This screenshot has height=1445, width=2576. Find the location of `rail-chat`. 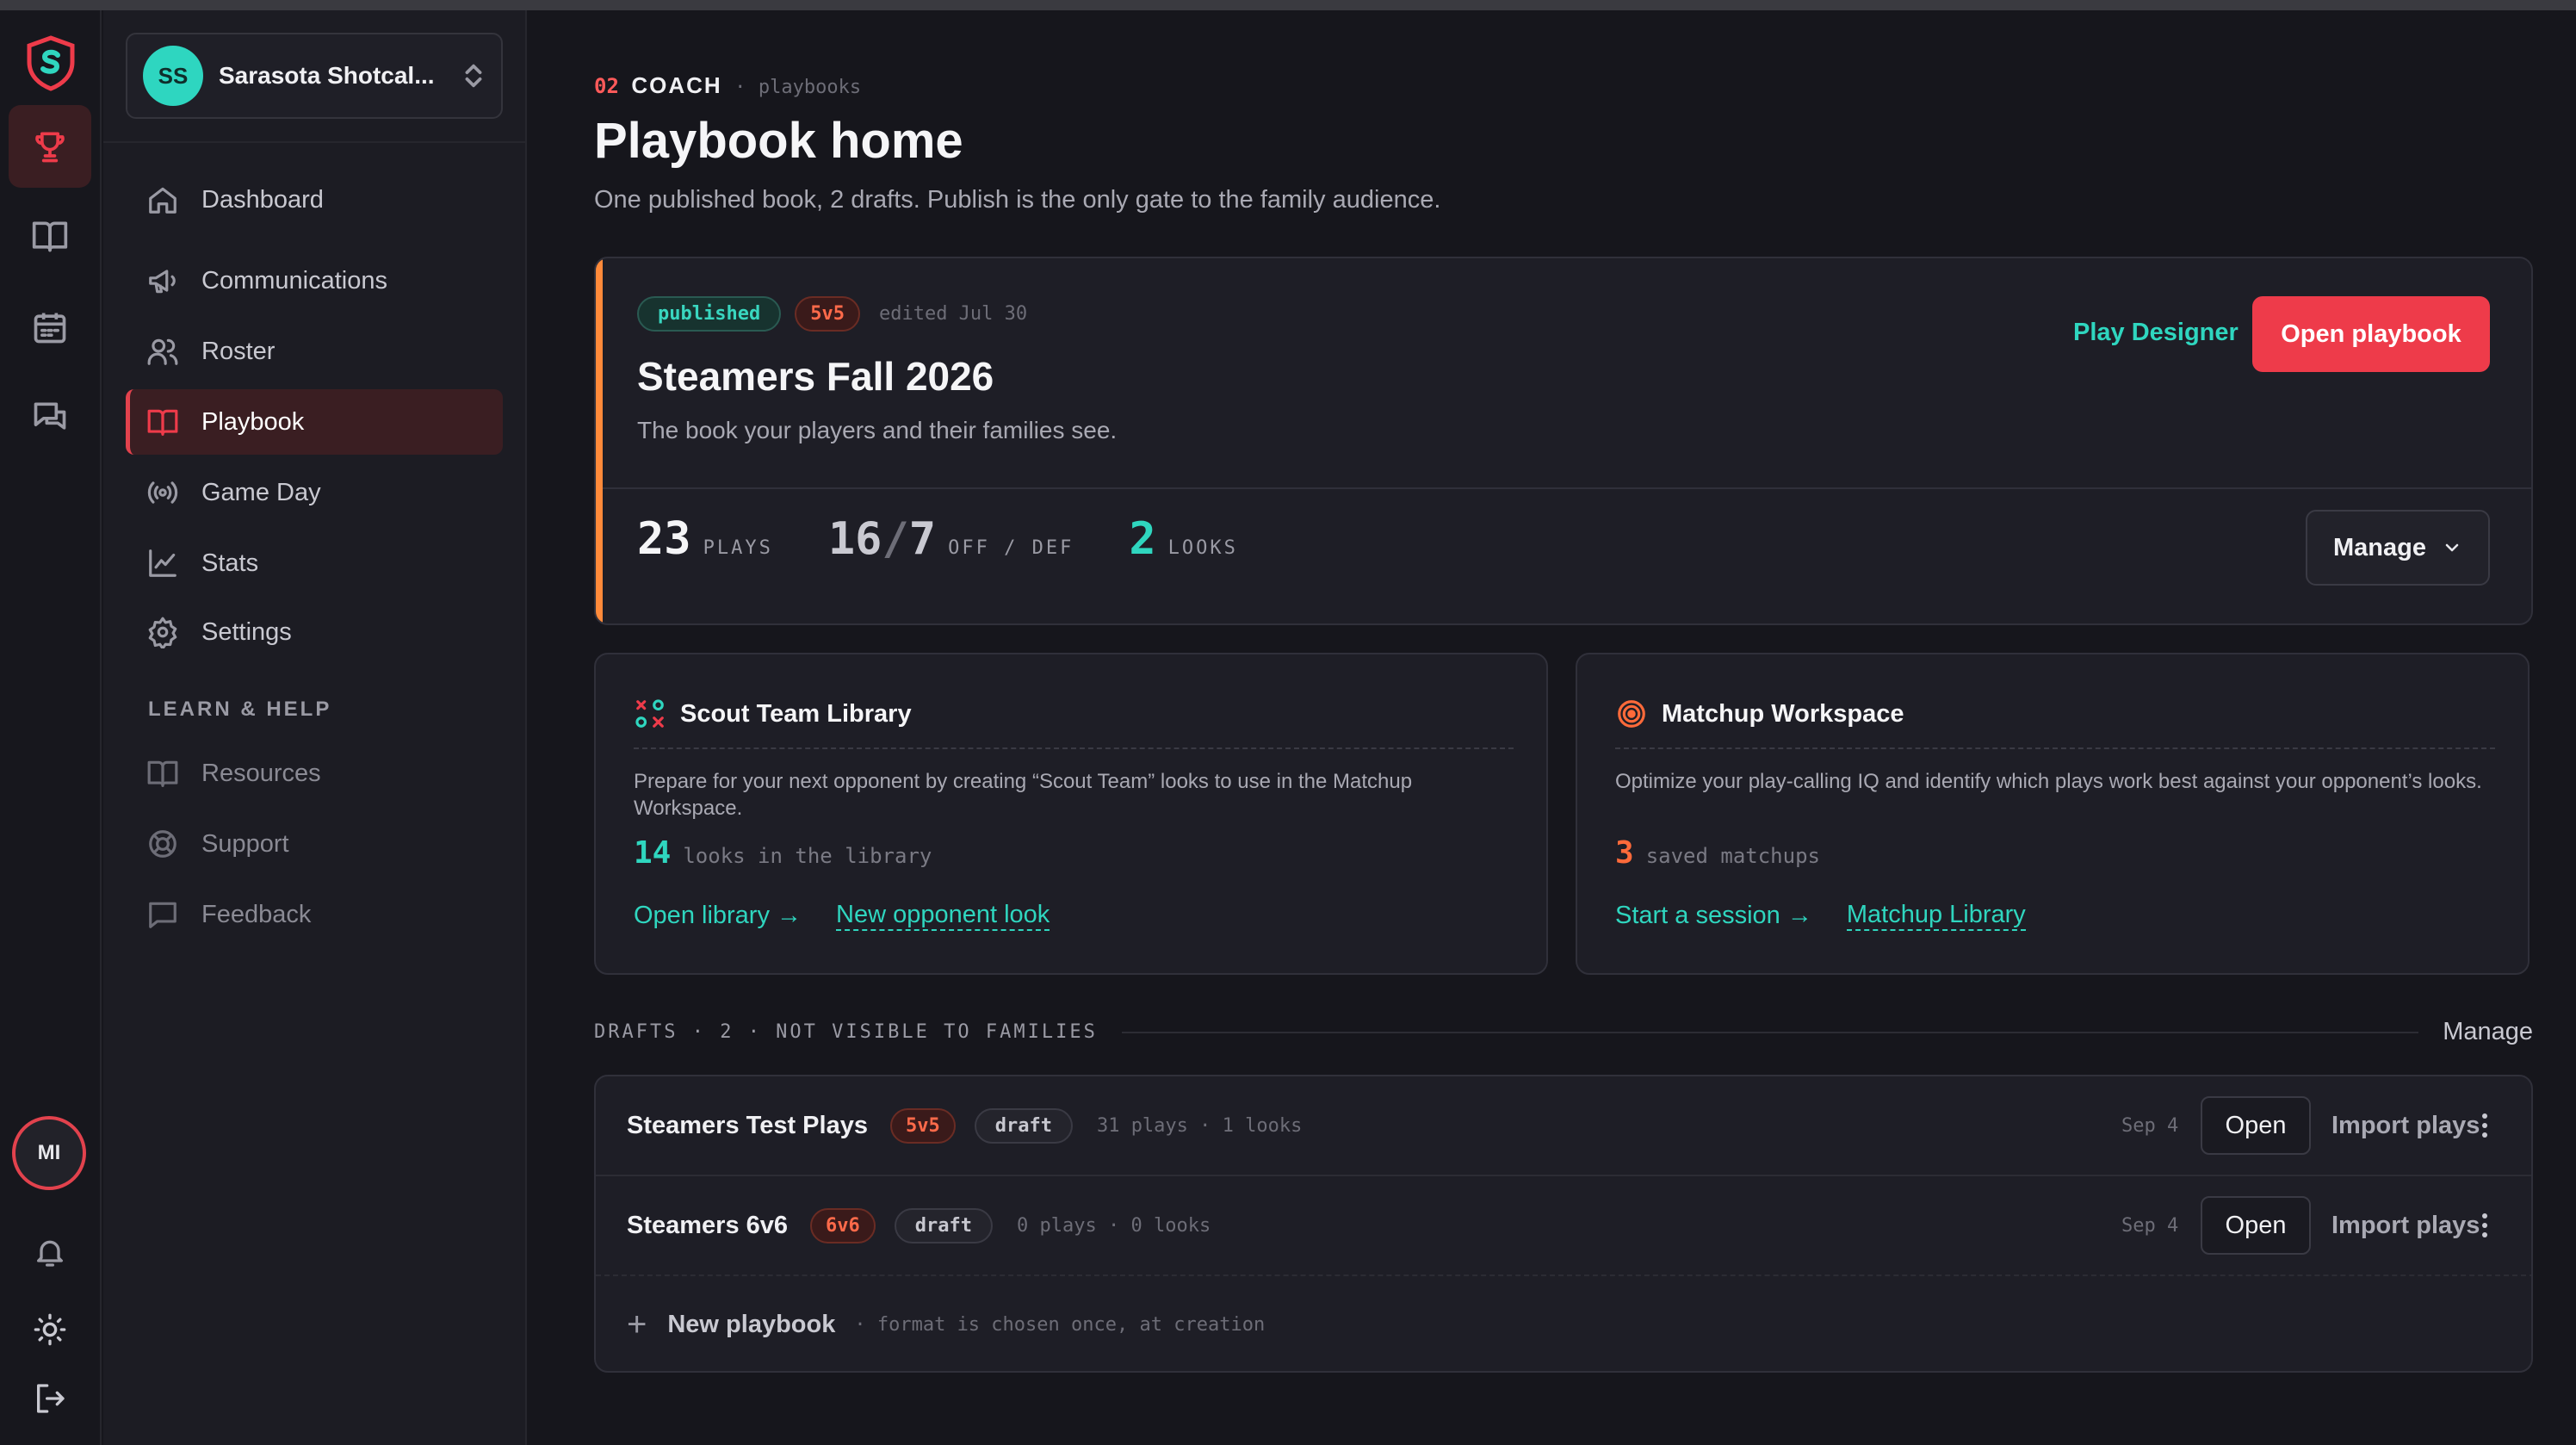

rail-chat is located at coordinates (50, 417).